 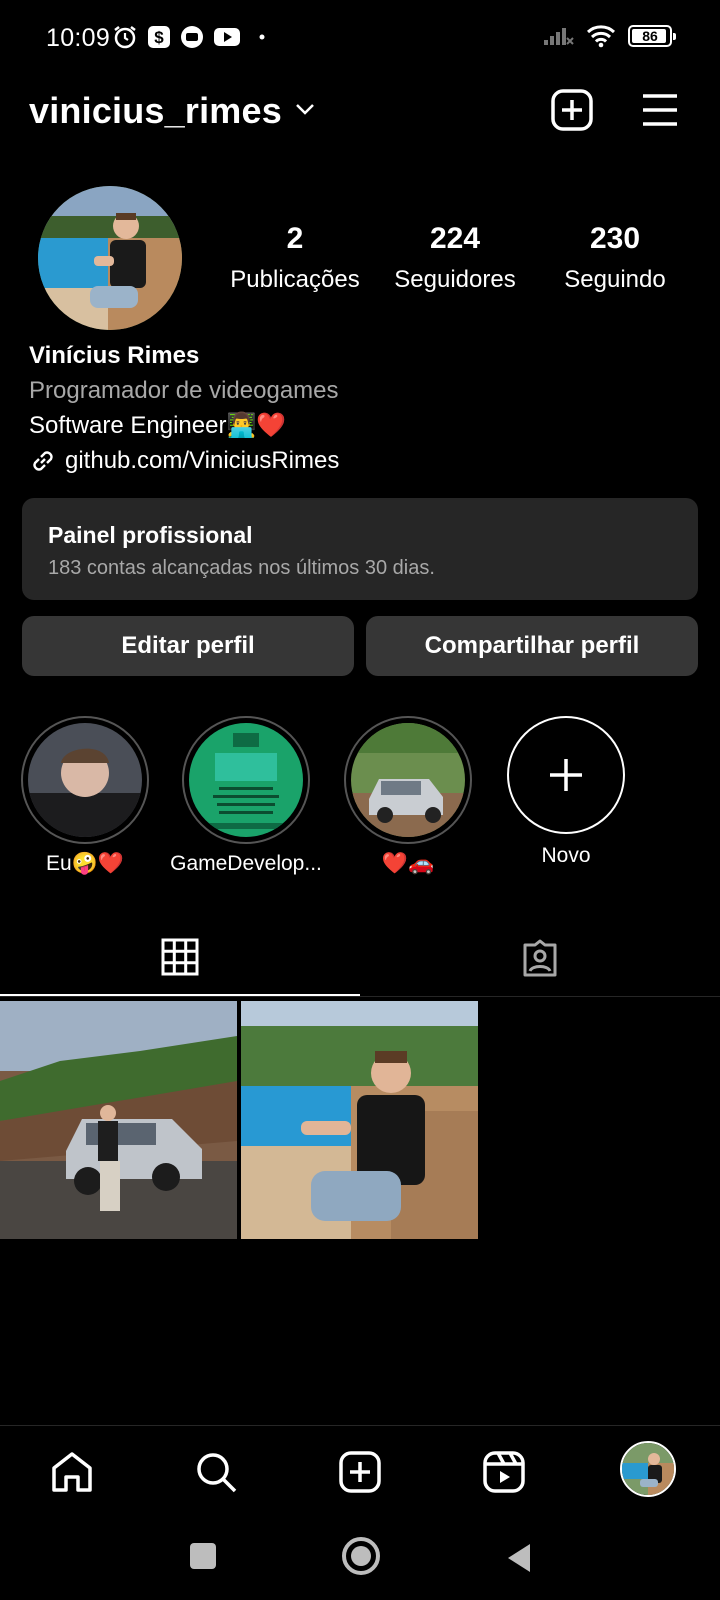 I want to click on profile-header: vinicius_rimes, so click(x=360, y=112).